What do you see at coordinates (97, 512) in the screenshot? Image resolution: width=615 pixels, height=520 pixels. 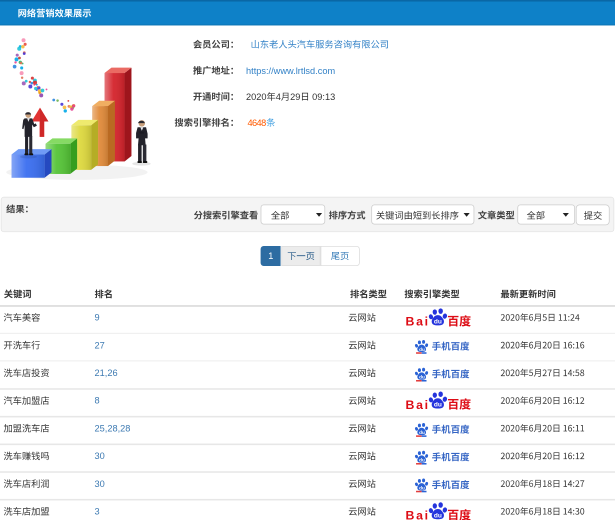 I see `svg-text: 3` at bounding box center [97, 512].